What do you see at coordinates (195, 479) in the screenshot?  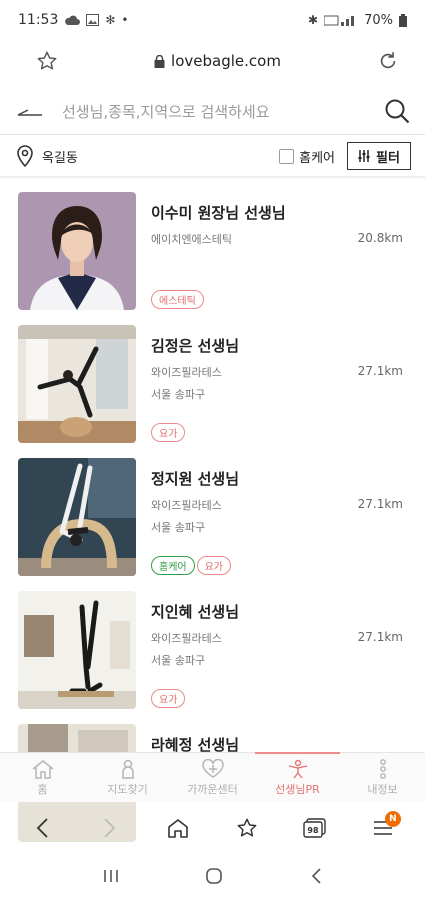 I see `teacher-name: 정지원 선생님` at bounding box center [195, 479].